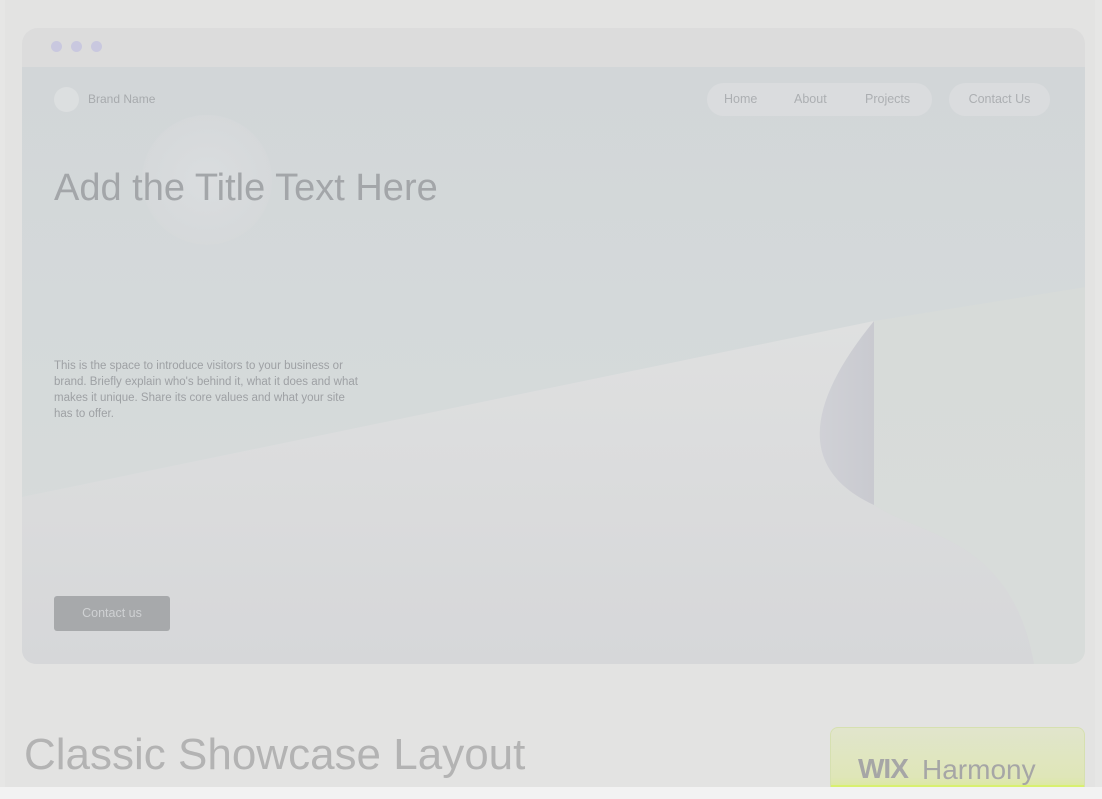 The image size is (1102, 799). What do you see at coordinates (121, 99) in the screenshot?
I see `brand-name: Brand Name` at bounding box center [121, 99].